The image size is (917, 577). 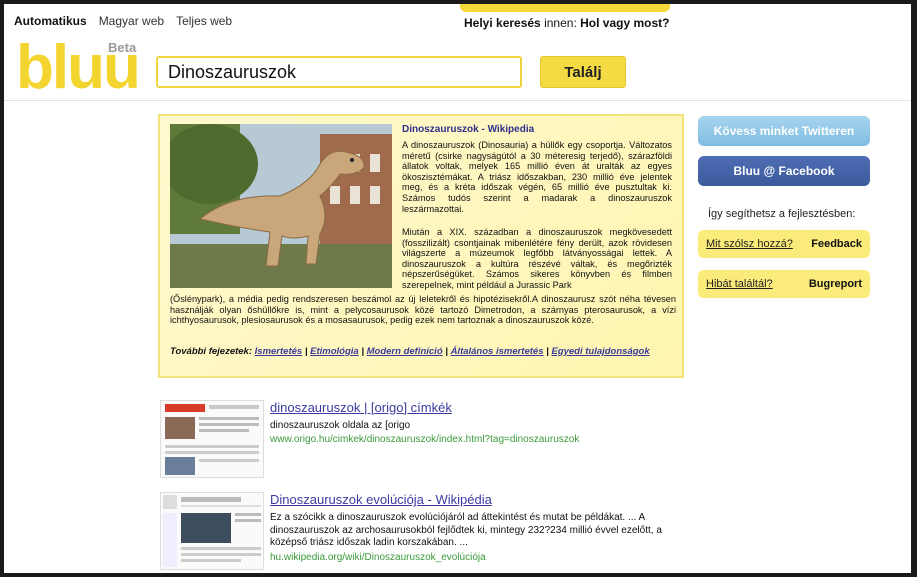 I want to click on location-link: Hol vagy most?, so click(x=624, y=23).